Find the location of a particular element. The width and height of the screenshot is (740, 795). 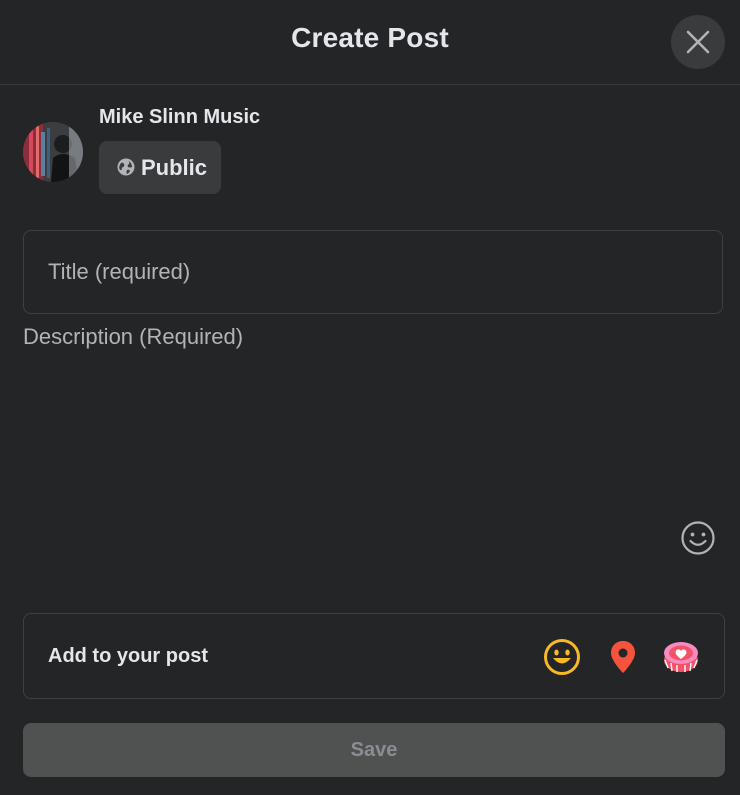

close-button is located at coordinates (698, 42).